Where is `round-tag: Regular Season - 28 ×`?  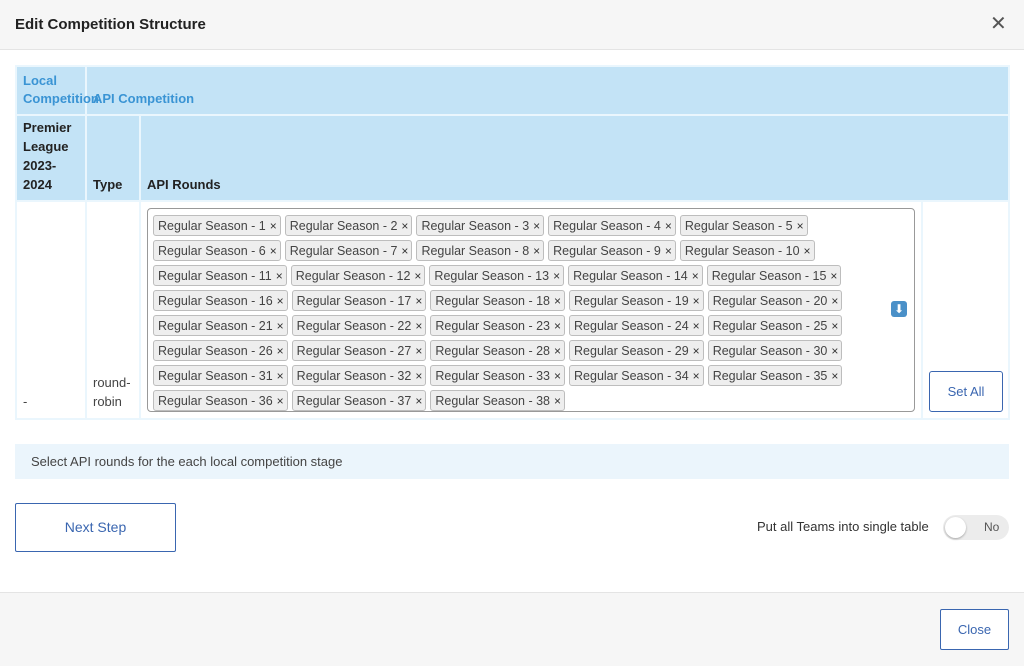 round-tag: Regular Season - 28 × is located at coordinates (498, 350).